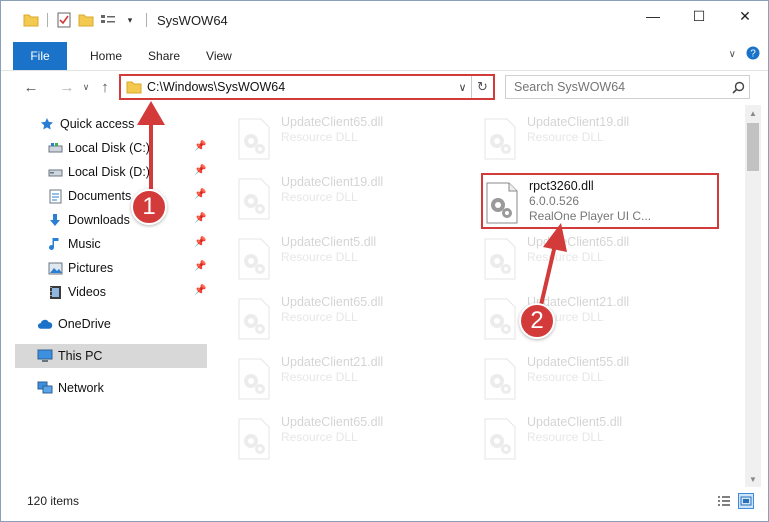  Describe the element at coordinates (111, 356) in the screenshot. I see `sidebar-item-this-pc: This PC` at that location.